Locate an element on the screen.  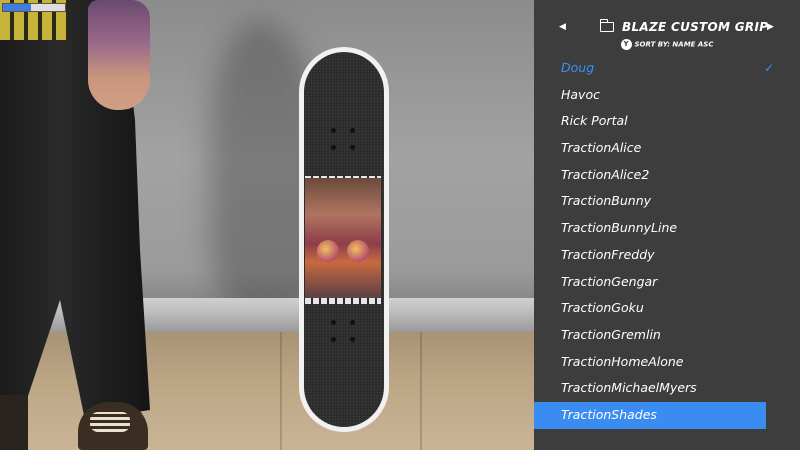
grip-item-label: TractionMichaelMyers is located at coordinates (629, 388).